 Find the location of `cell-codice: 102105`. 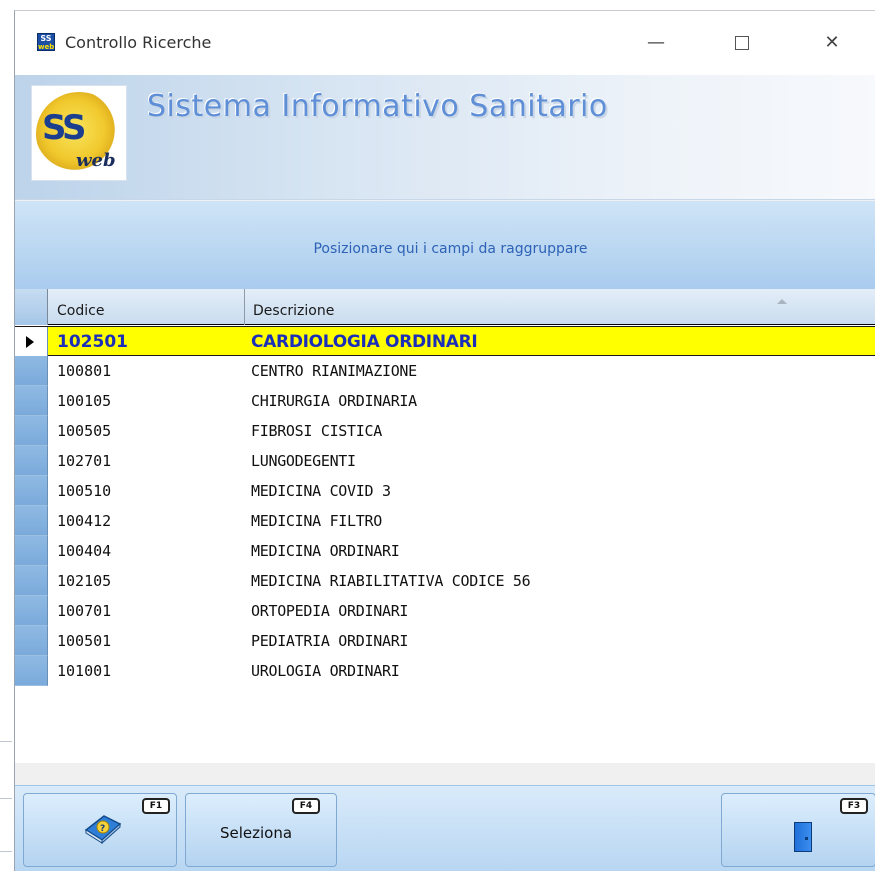

cell-codice: 102105 is located at coordinates (147, 581).